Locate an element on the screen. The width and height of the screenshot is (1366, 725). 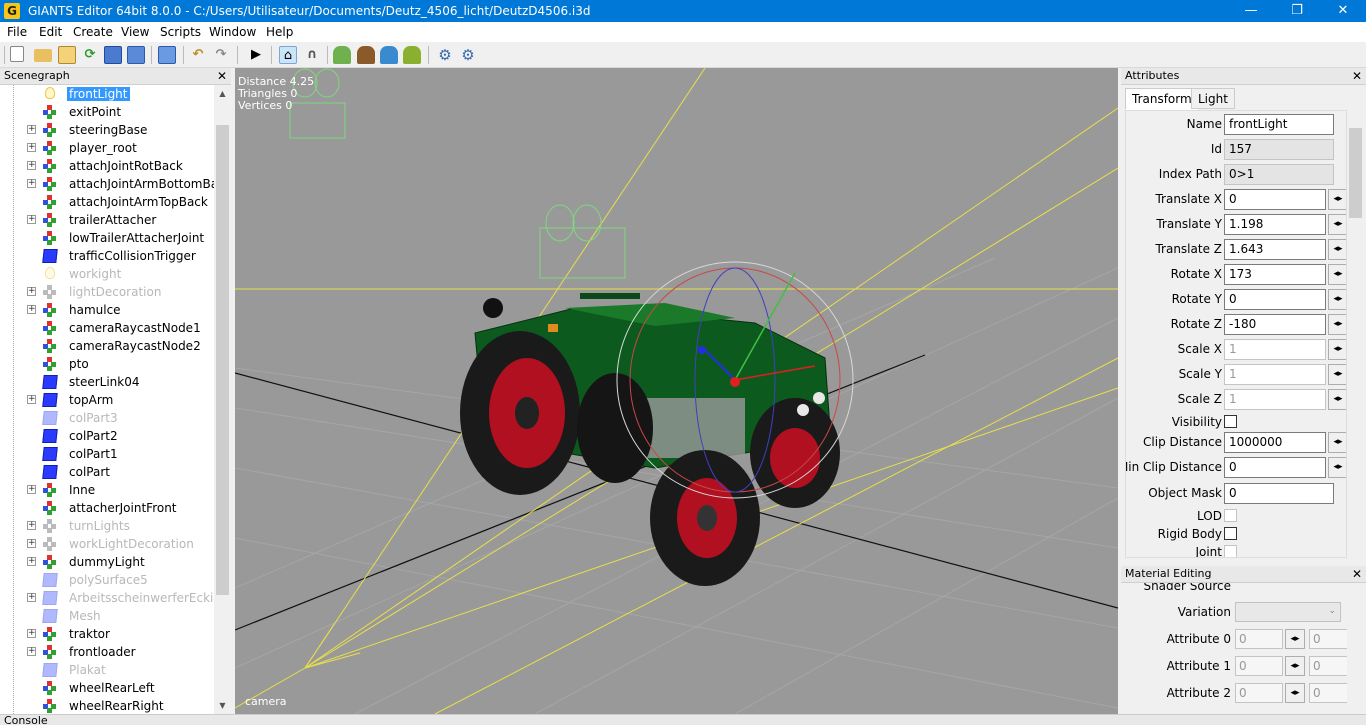
menu-help: Help is located at coordinates (279, 32).